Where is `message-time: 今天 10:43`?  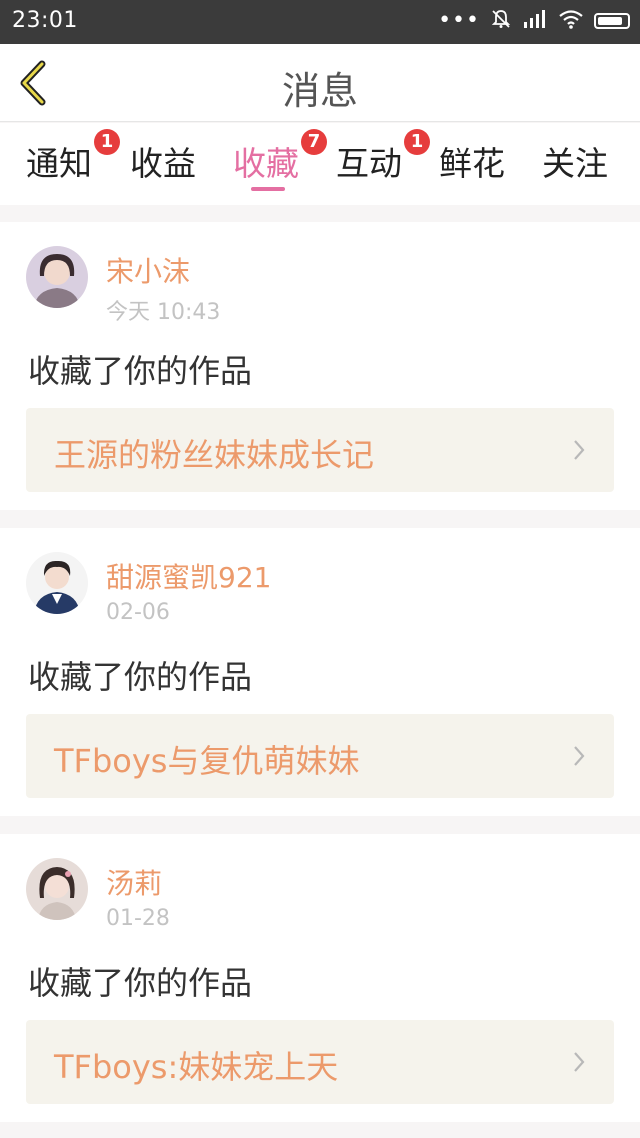 message-time: 今天 10:43 is located at coordinates (163, 312).